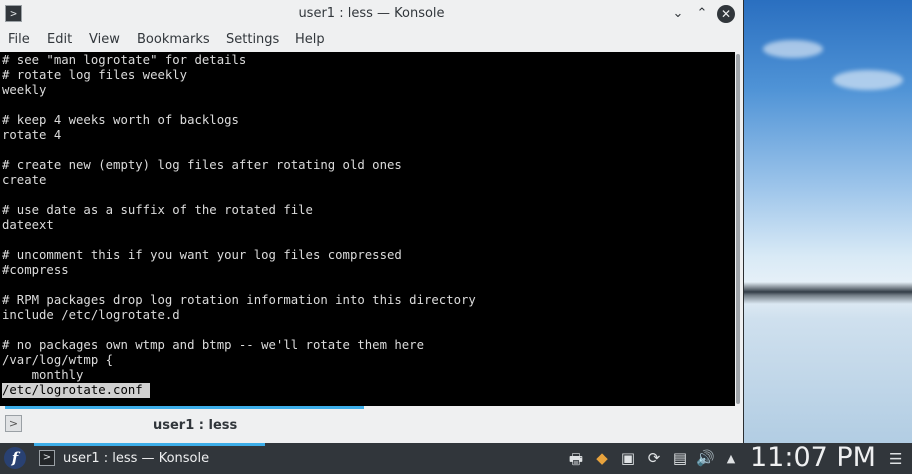 The width and height of the screenshot is (912, 474). What do you see at coordinates (58, 360) in the screenshot?
I see `terminal-line: /var/log/wtmp {` at bounding box center [58, 360].